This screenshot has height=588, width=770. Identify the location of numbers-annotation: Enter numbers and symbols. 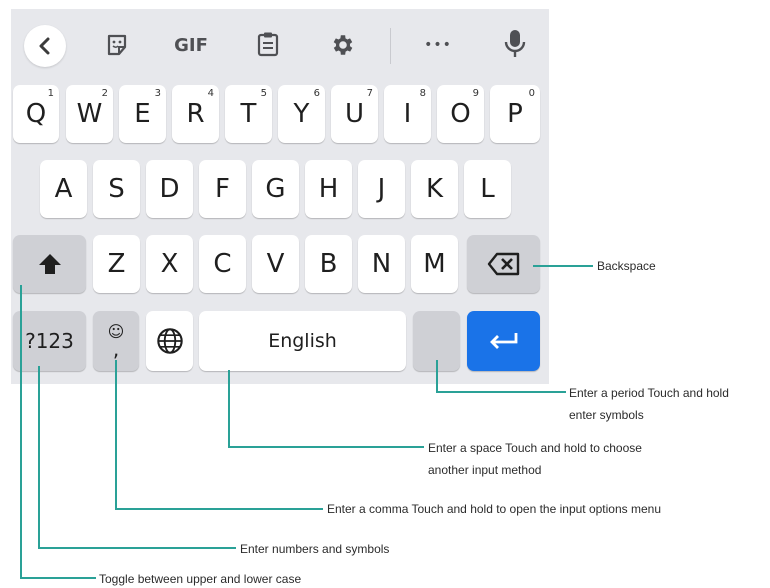
(315, 549).